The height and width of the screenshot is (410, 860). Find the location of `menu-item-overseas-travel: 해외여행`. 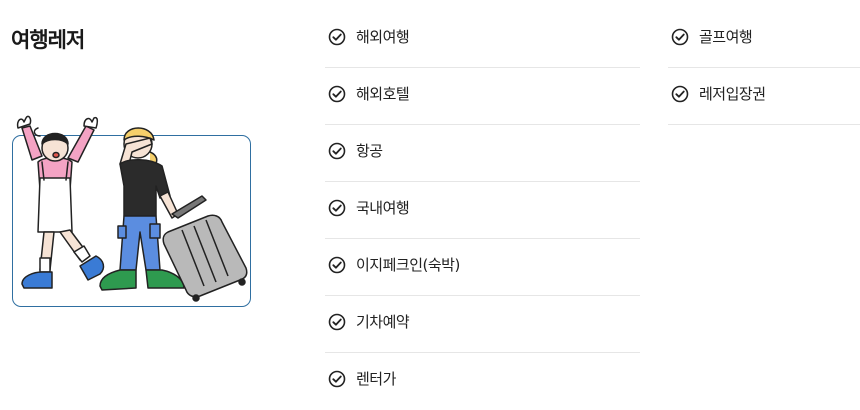

menu-item-overseas-travel: 해외여행 is located at coordinates (482, 39).